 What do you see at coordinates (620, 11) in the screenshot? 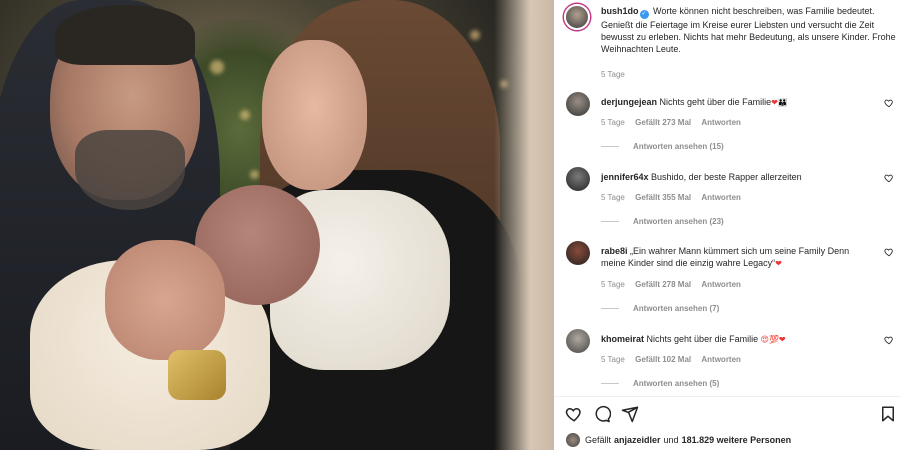
I see `author-username: bush1do` at bounding box center [620, 11].